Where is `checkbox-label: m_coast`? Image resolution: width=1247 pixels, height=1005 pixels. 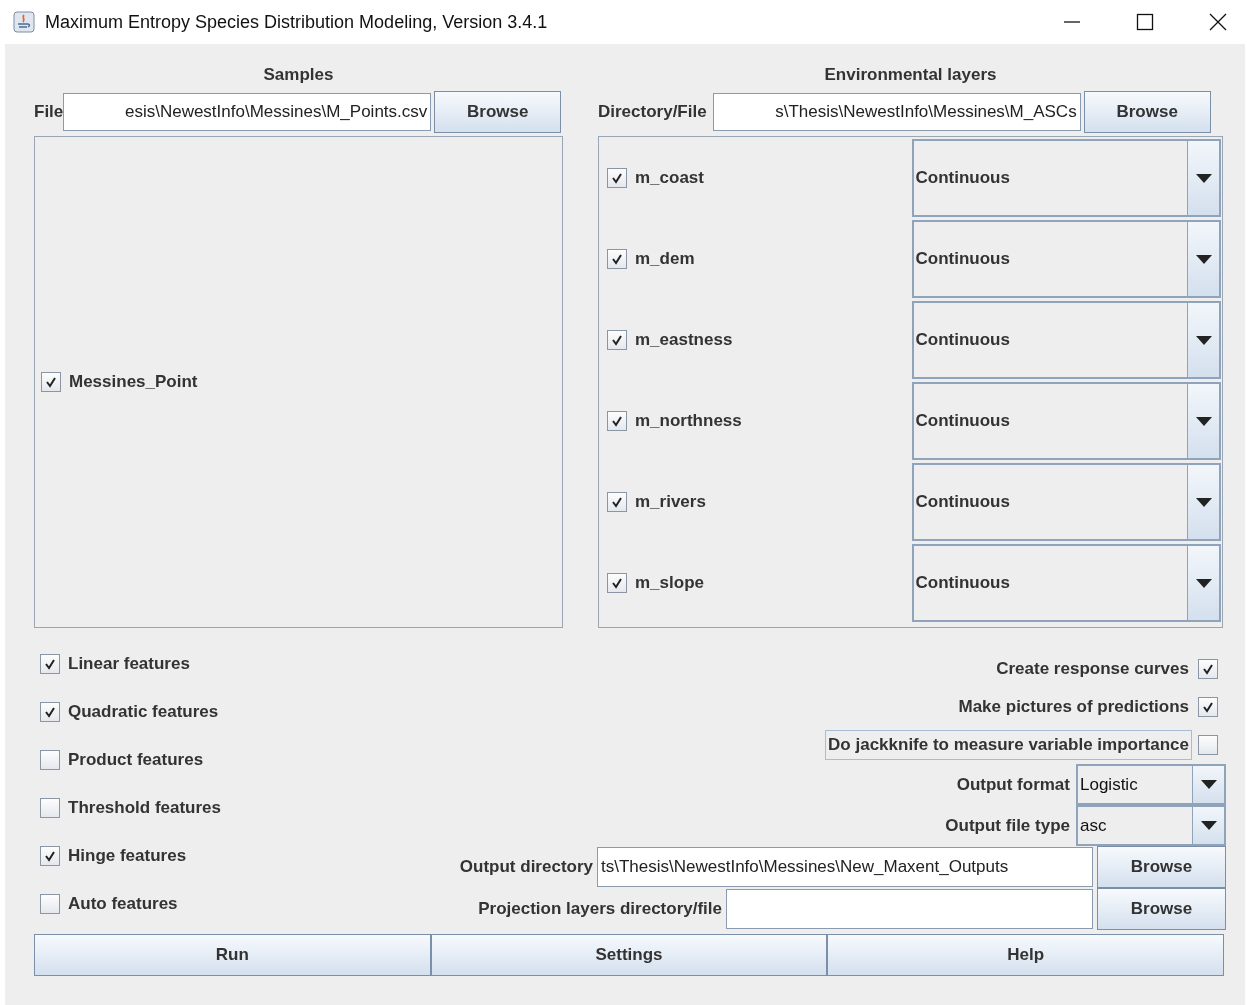 checkbox-label: m_coast is located at coordinates (669, 178).